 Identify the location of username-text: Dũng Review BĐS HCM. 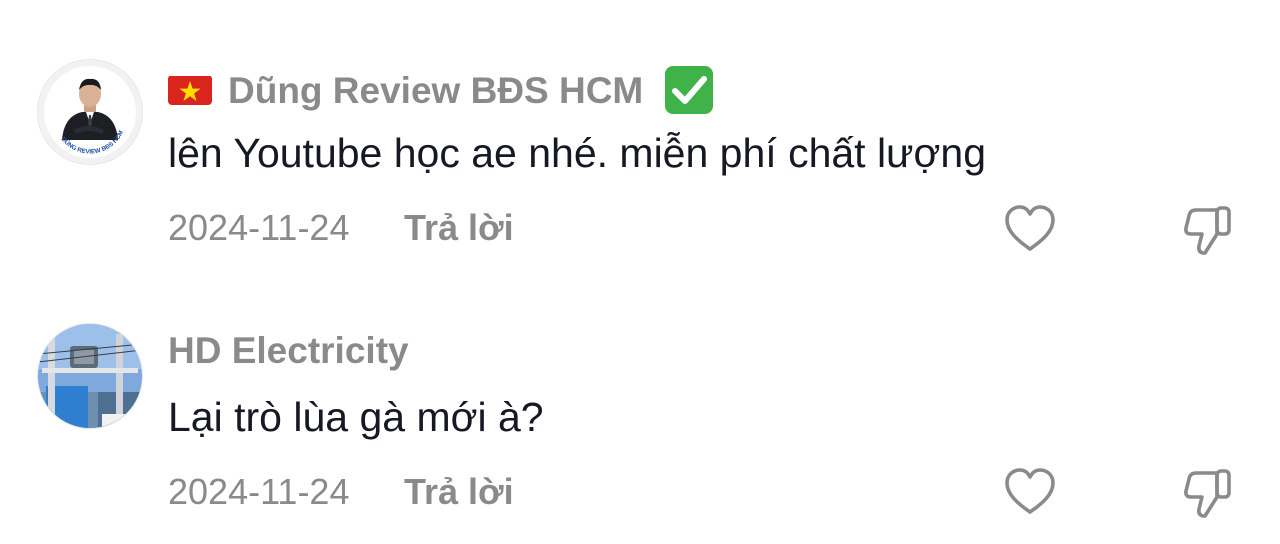
(436, 90).